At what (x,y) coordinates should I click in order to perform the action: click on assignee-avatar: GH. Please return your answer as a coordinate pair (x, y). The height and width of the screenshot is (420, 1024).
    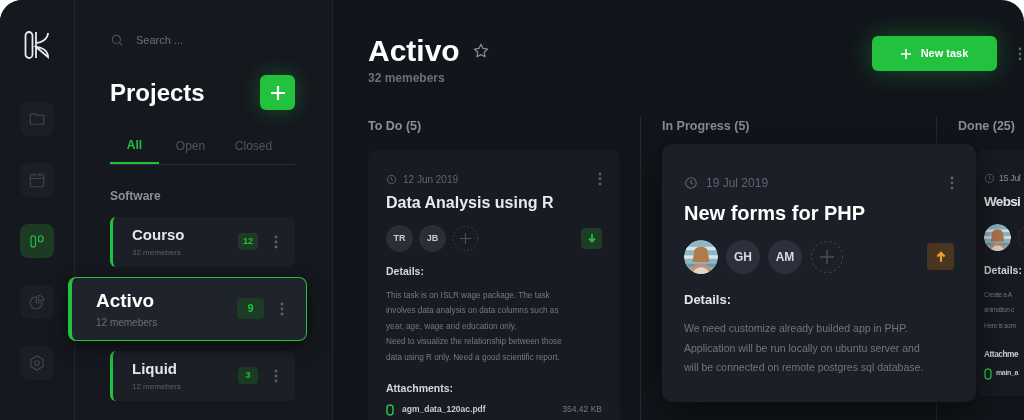
    Looking at the image, I should click on (743, 256).